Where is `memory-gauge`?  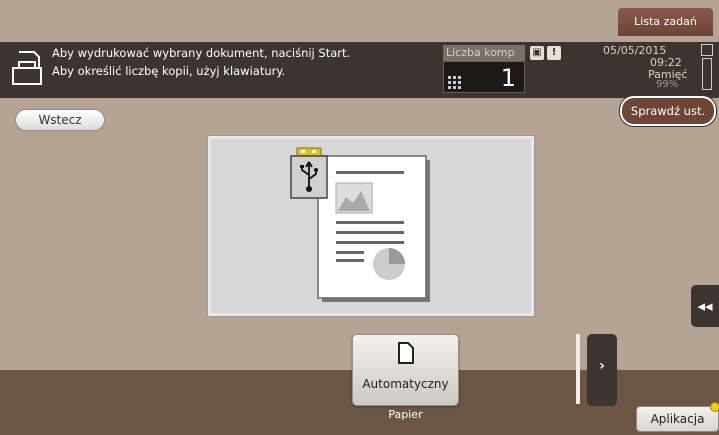 memory-gauge is located at coordinates (707, 74).